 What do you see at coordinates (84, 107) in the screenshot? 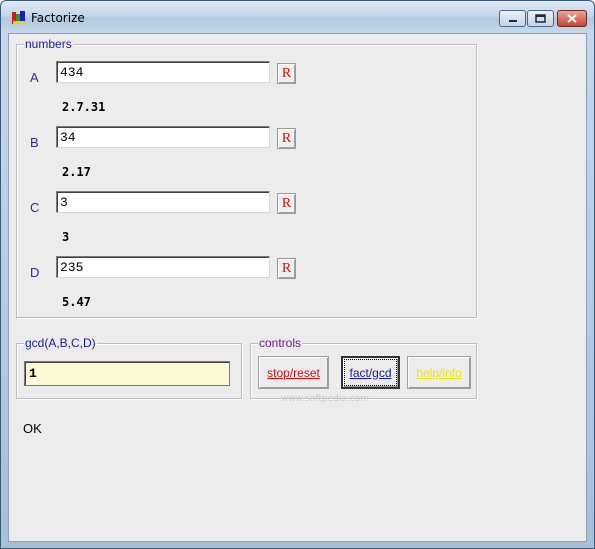
I see `factors-a: 2.7.31` at bounding box center [84, 107].